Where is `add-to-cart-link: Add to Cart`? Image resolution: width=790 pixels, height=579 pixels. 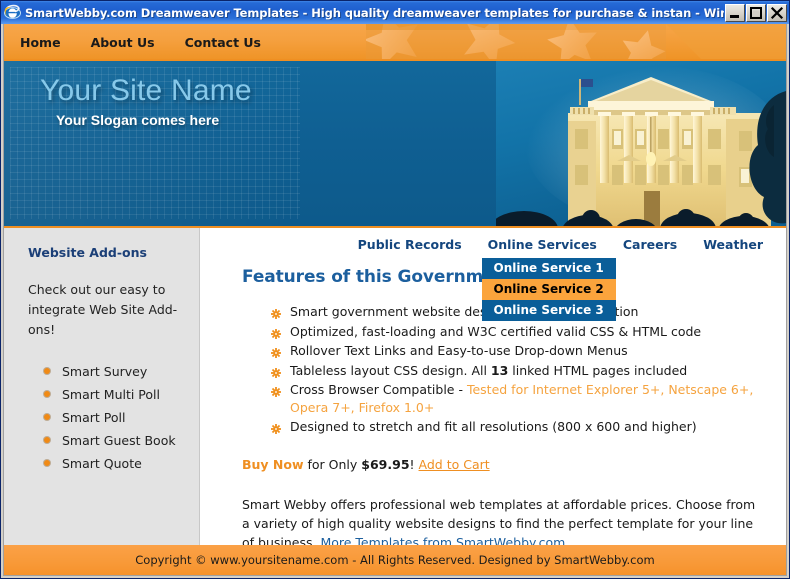
add-to-cart-link: Add to Cart is located at coordinates (454, 464).